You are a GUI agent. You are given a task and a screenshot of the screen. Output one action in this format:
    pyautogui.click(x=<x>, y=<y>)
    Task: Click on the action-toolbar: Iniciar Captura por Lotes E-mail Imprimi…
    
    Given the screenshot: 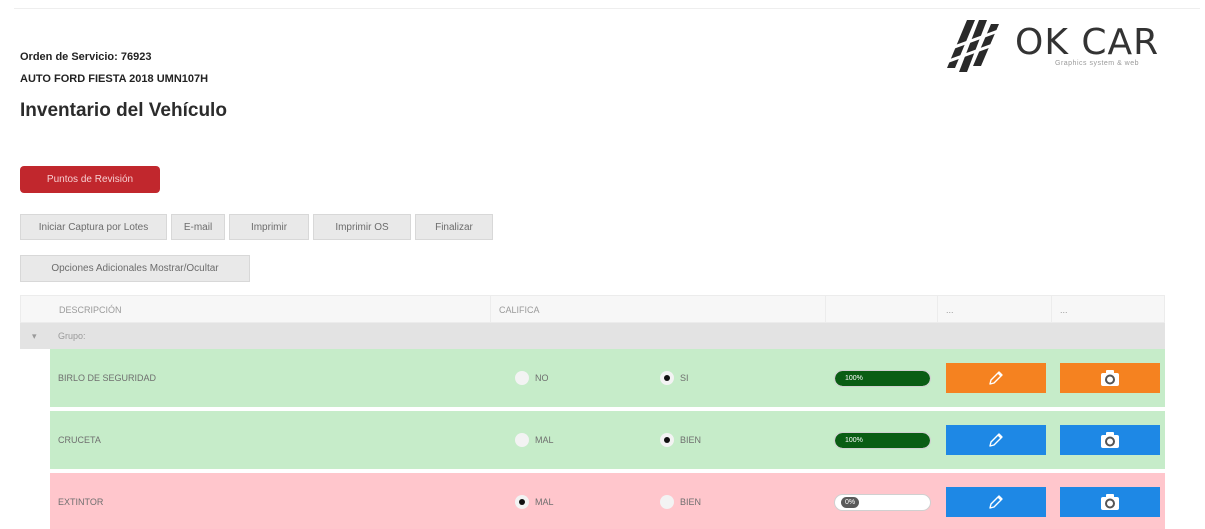 What is the action you would take?
    pyautogui.click(x=258, y=227)
    